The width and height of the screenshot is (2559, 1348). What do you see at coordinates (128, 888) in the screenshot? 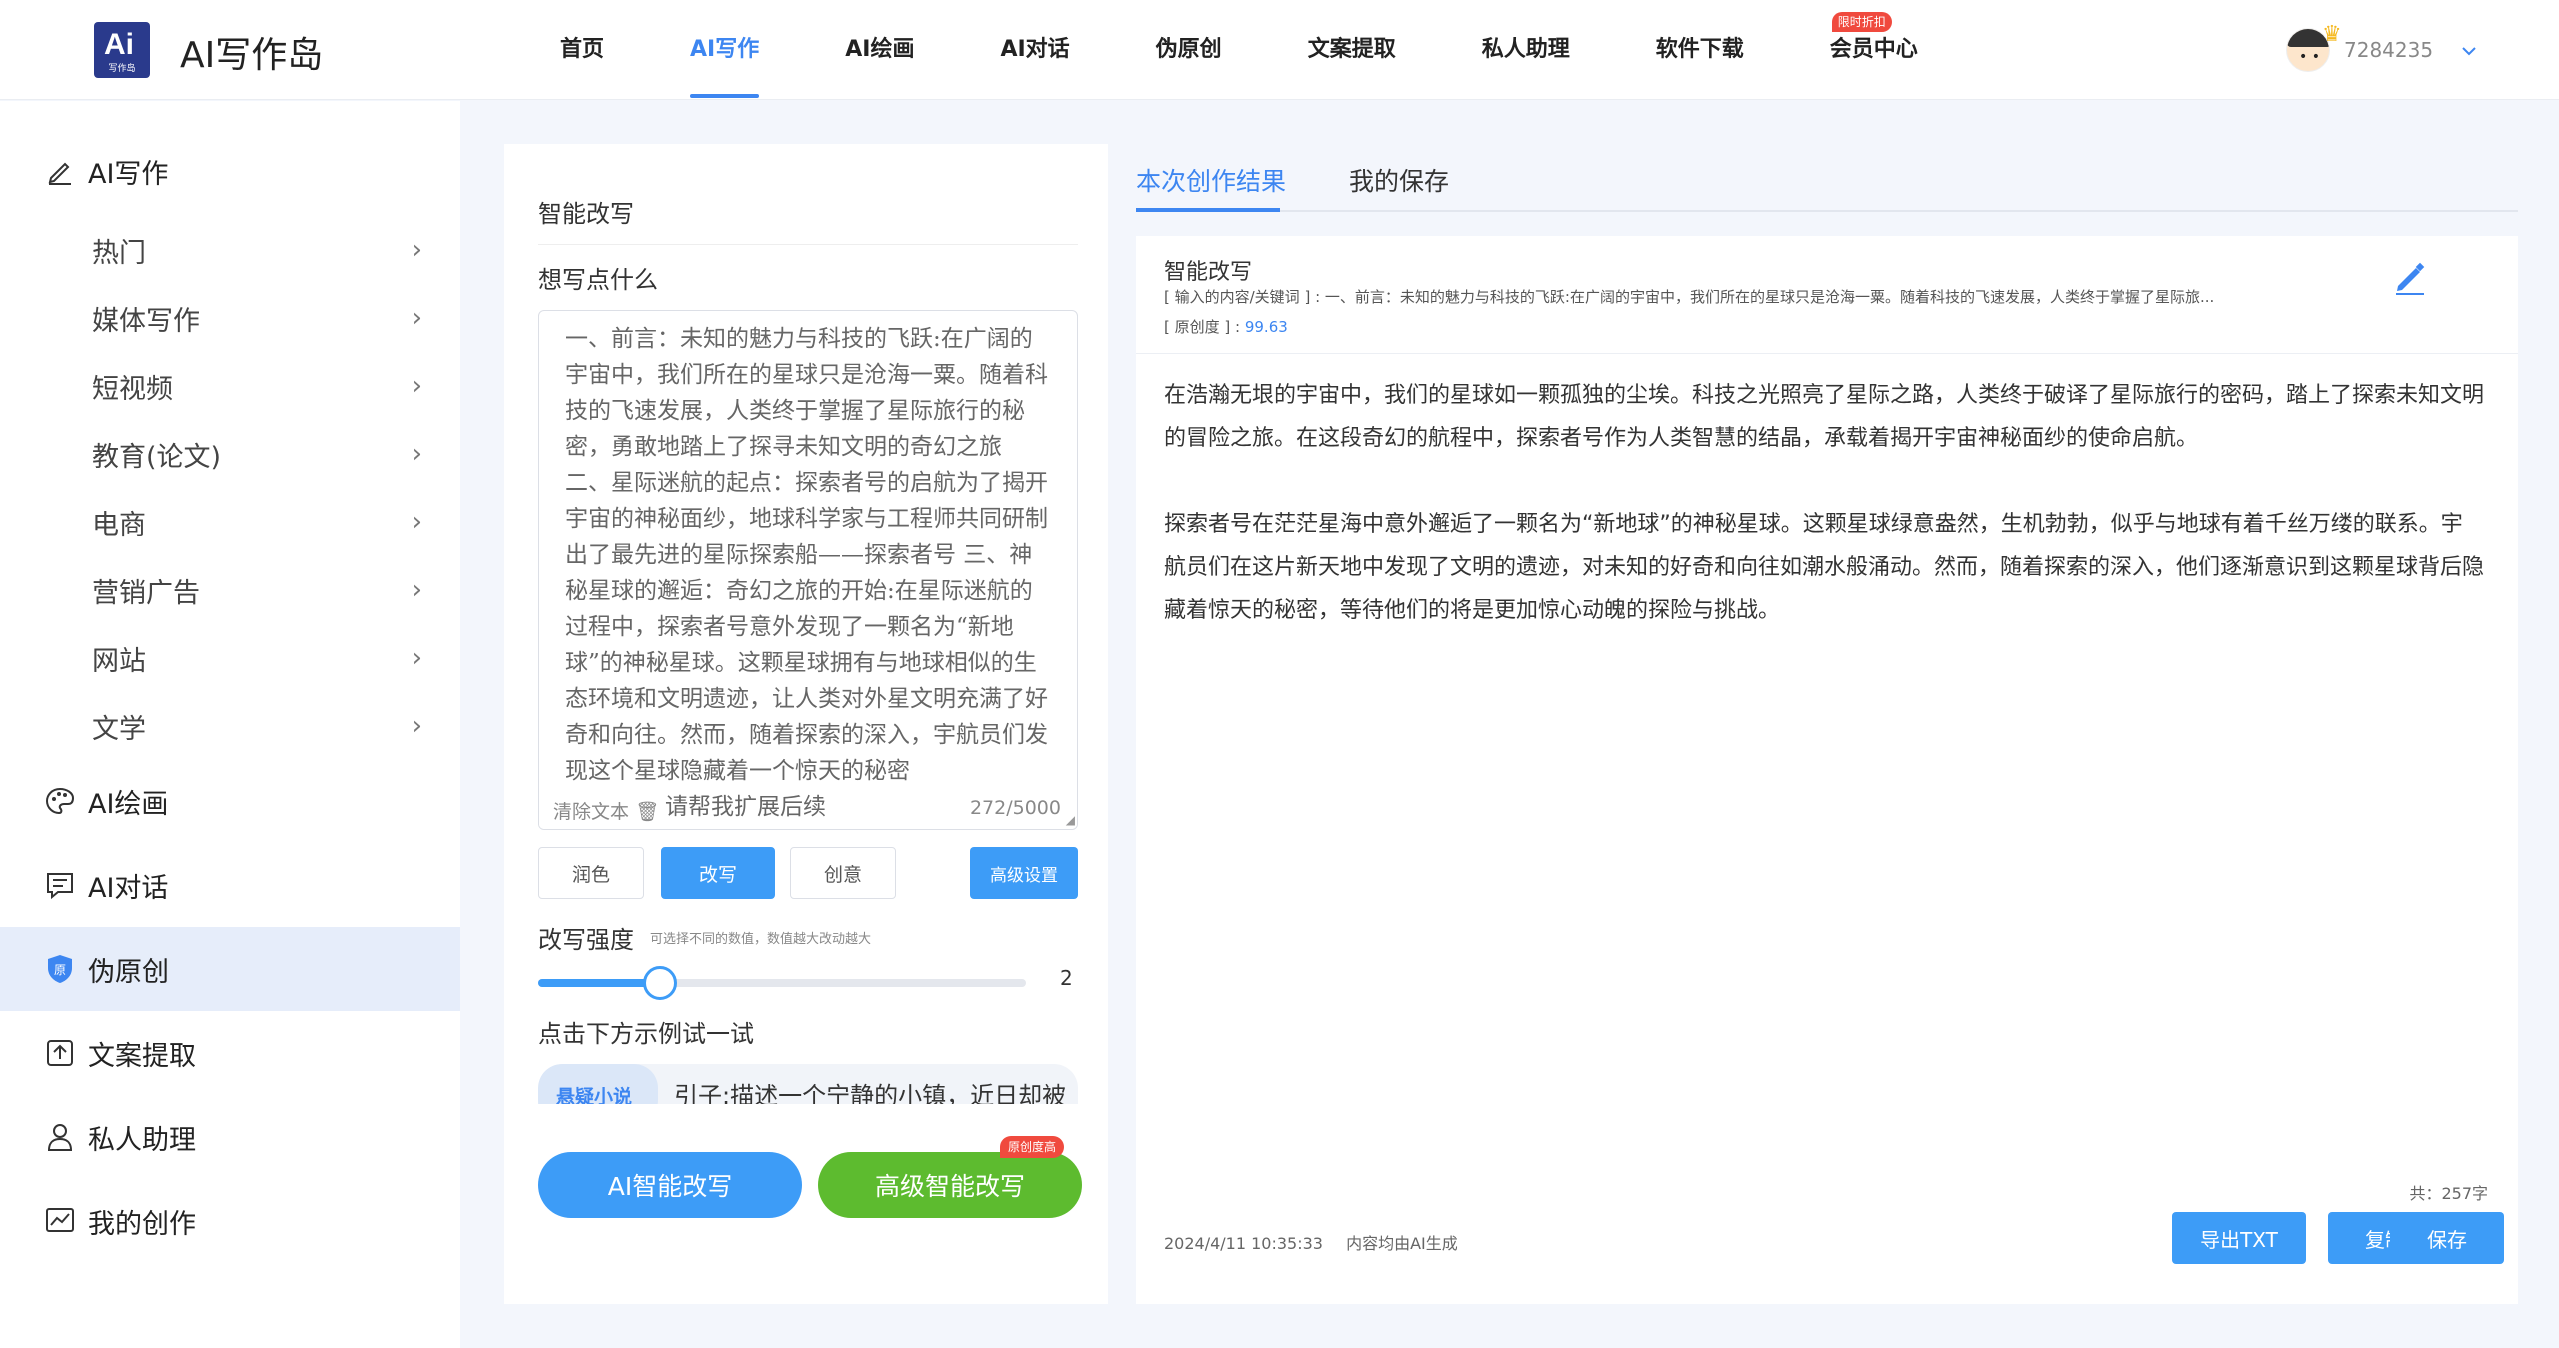
I see `sidebar-item-label: AI对话` at bounding box center [128, 888].